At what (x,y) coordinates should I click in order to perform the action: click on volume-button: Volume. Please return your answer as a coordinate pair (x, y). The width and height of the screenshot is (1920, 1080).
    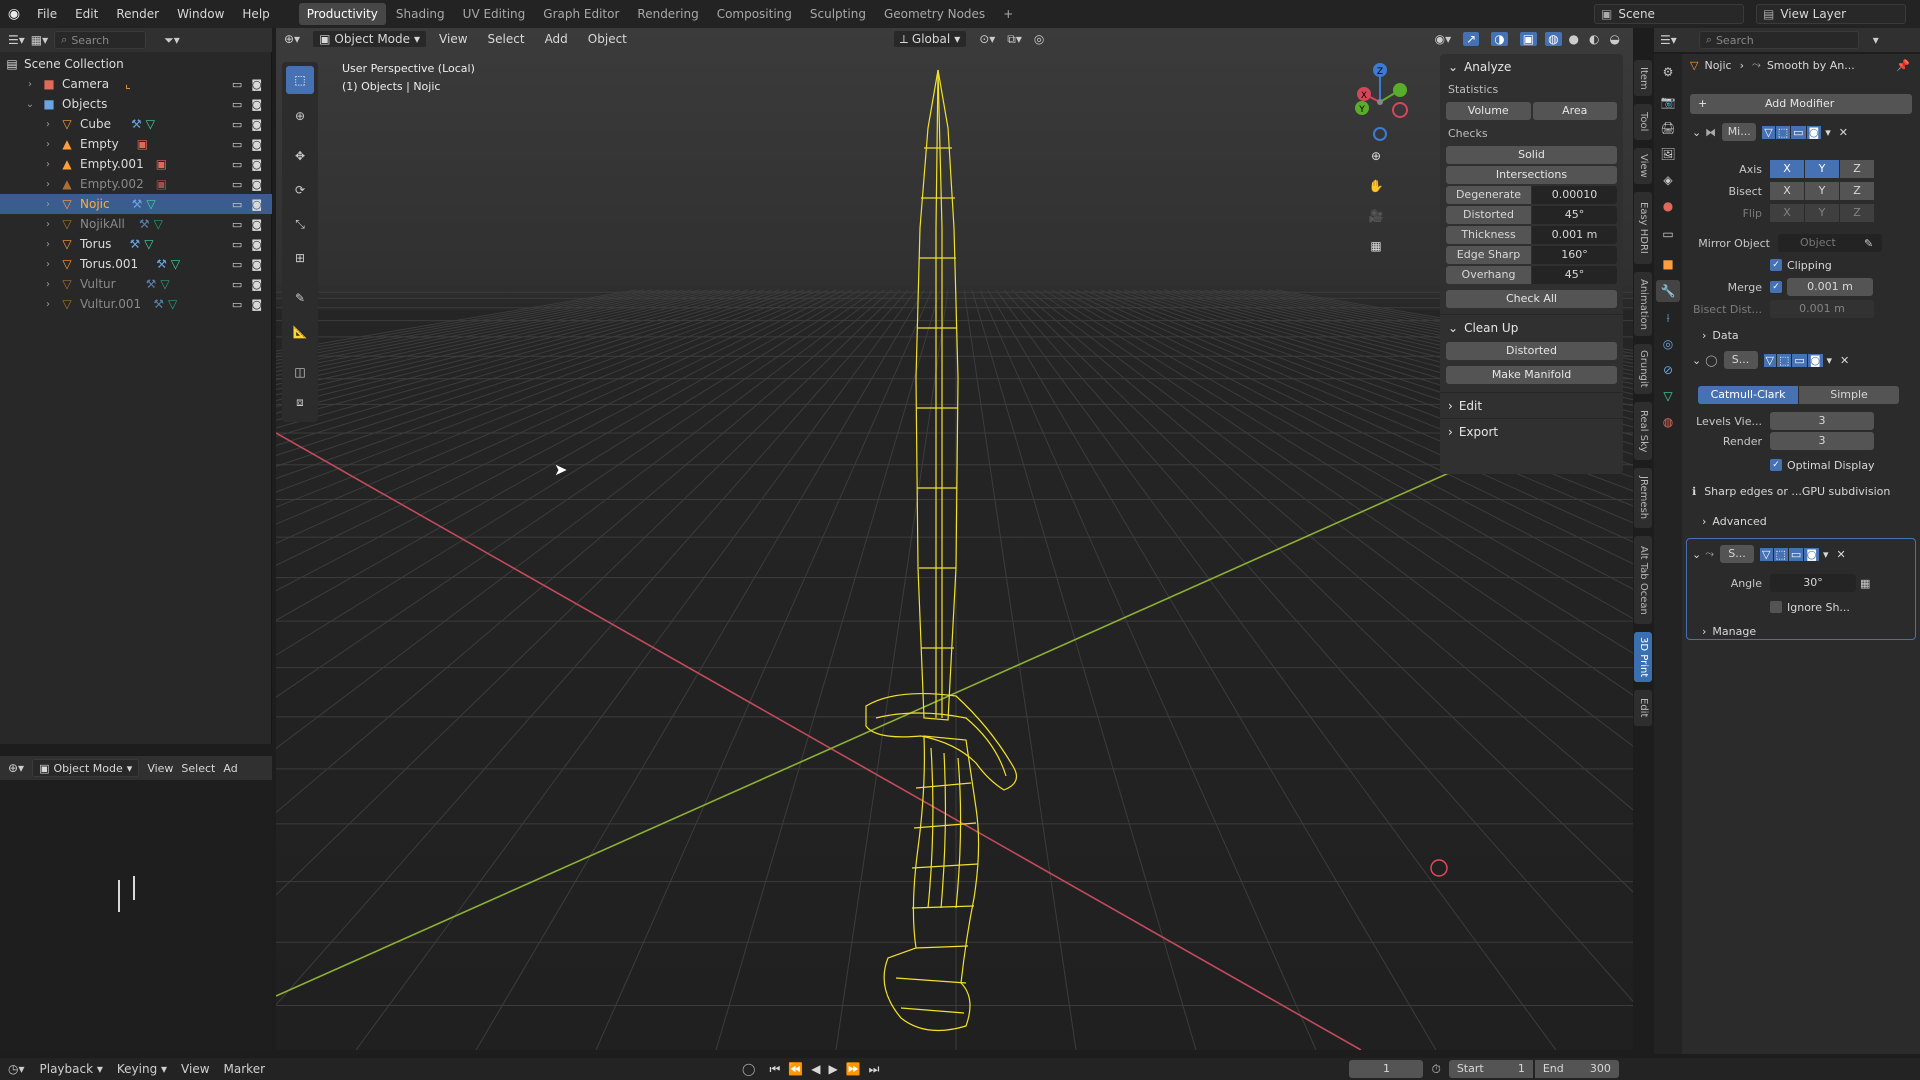
    Looking at the image, I should click on (1488, 111).